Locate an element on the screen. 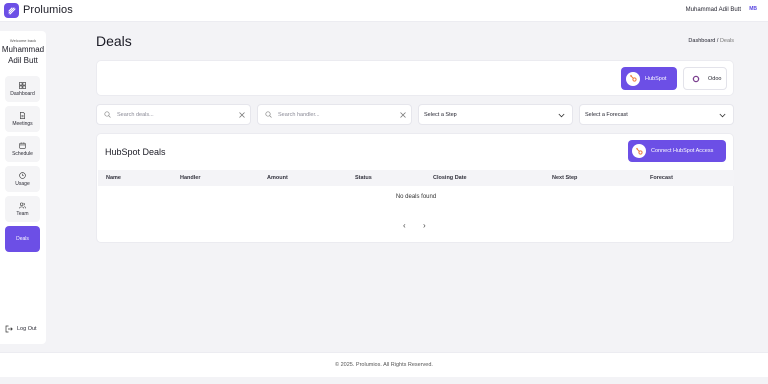  sidebar-item-dashboard: Dashboard is located at coordinates (22, 89).